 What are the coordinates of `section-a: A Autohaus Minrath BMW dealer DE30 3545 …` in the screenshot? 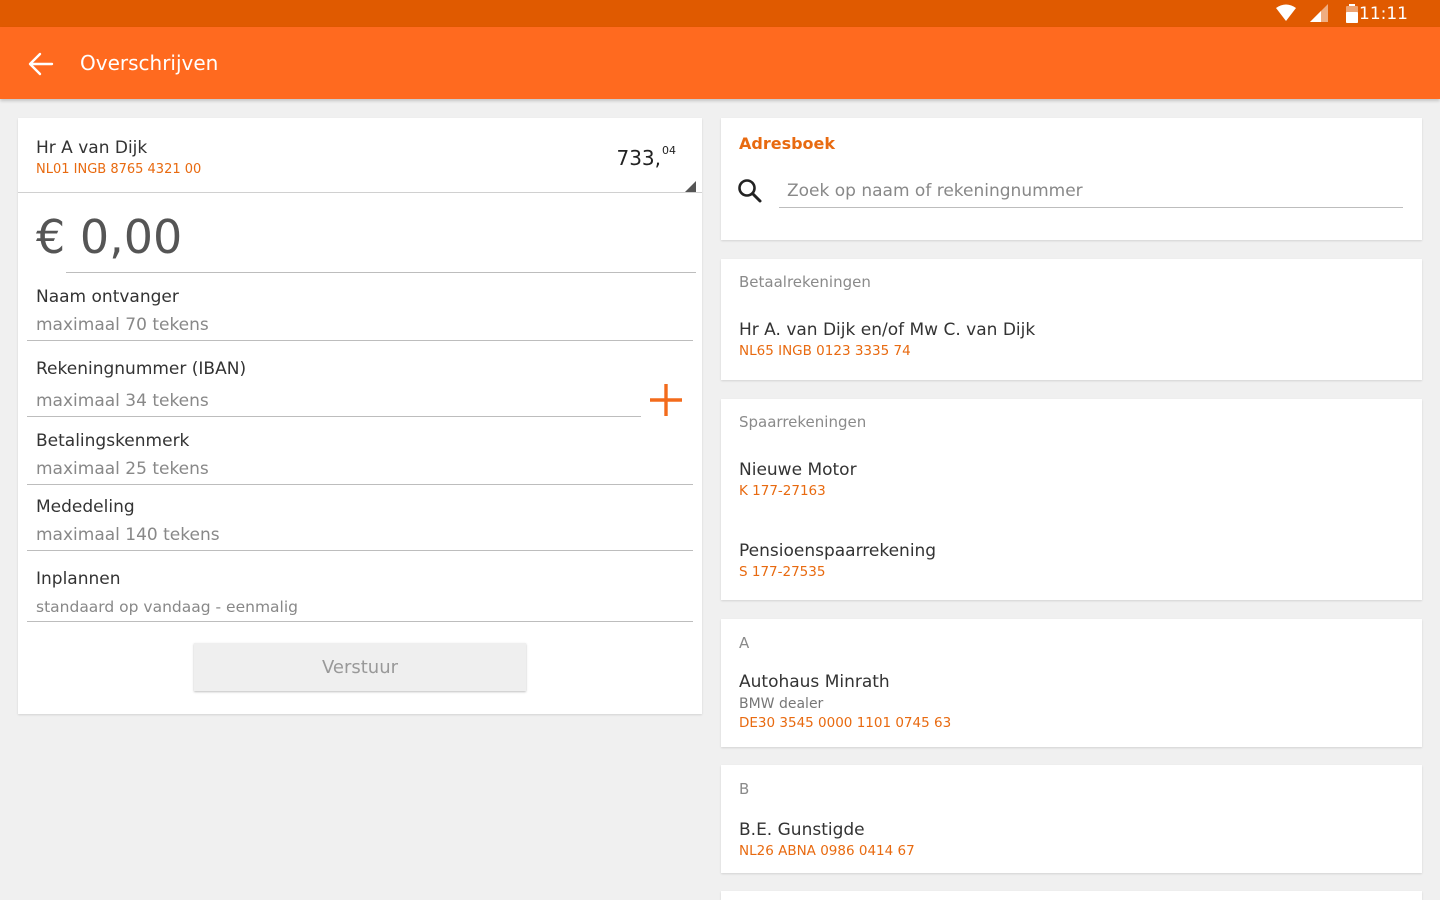 It's located at (1071, 683).